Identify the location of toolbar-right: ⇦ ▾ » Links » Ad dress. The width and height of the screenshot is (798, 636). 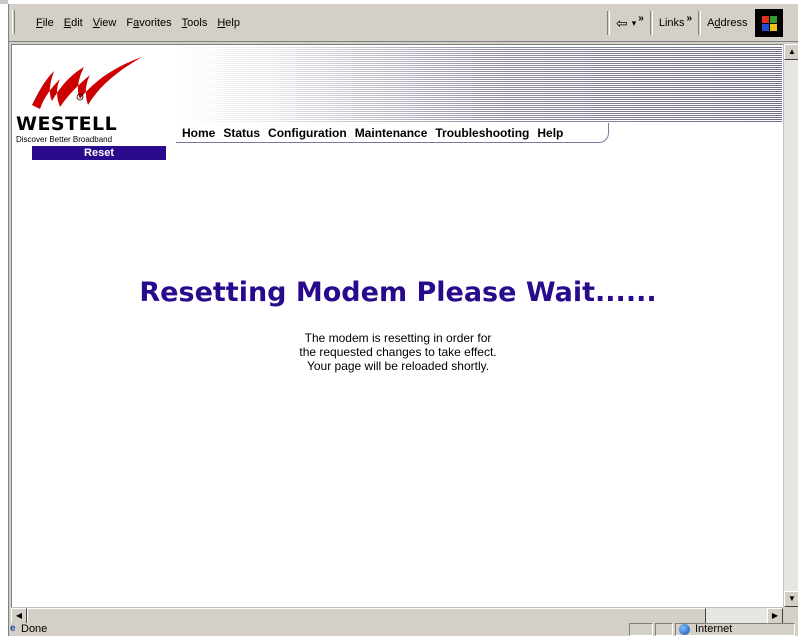
(693, 23).